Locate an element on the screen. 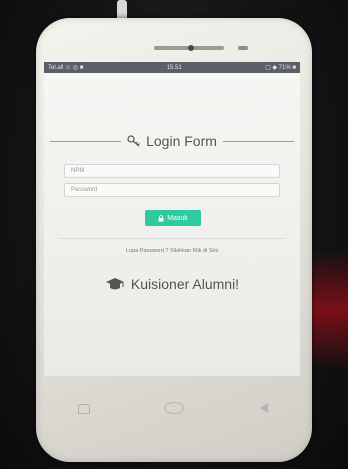  background-red-object is located at coordinates (328, 310).